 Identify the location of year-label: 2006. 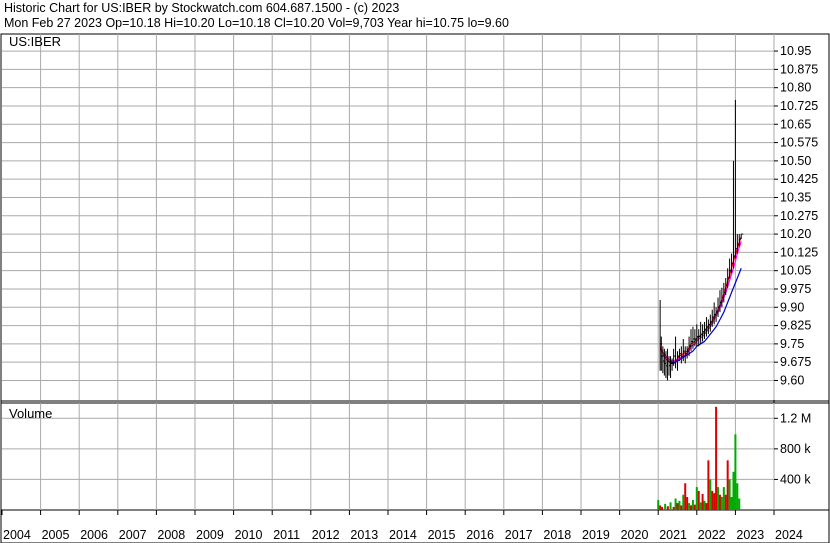
(94, 535).